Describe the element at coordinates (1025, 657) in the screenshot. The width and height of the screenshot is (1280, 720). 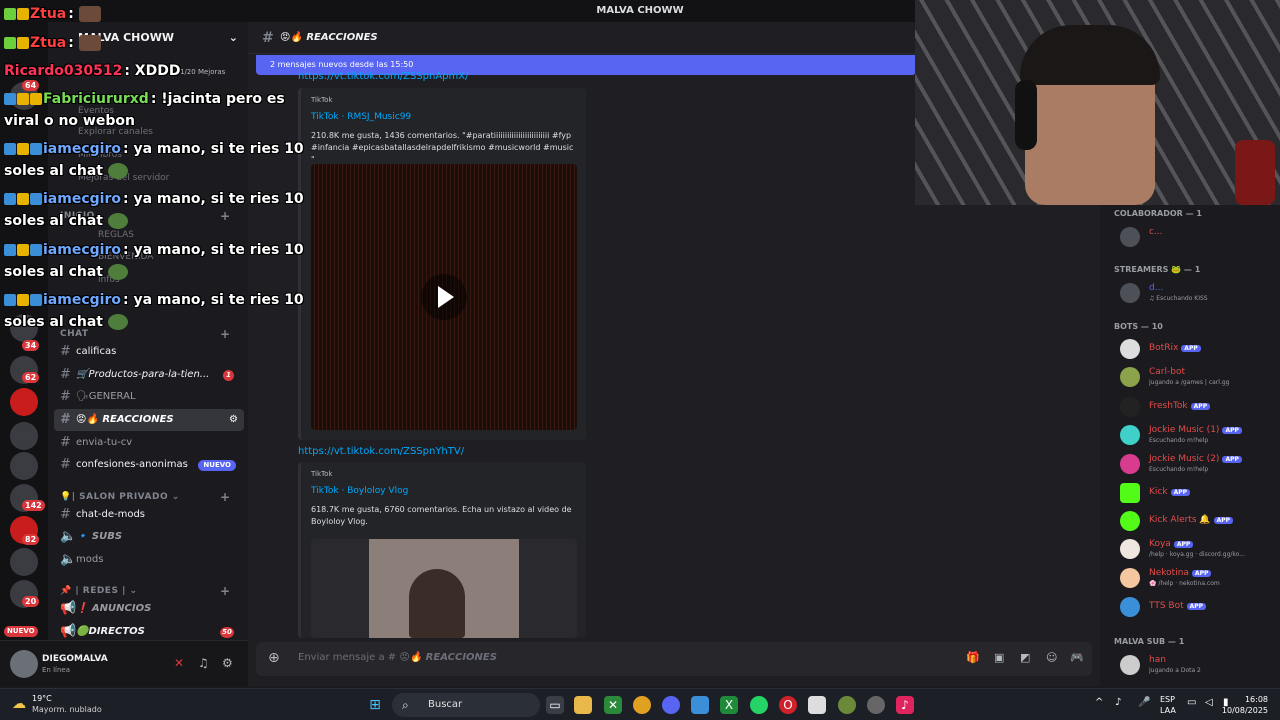
I see `sticker-icon: ◩` at that location.